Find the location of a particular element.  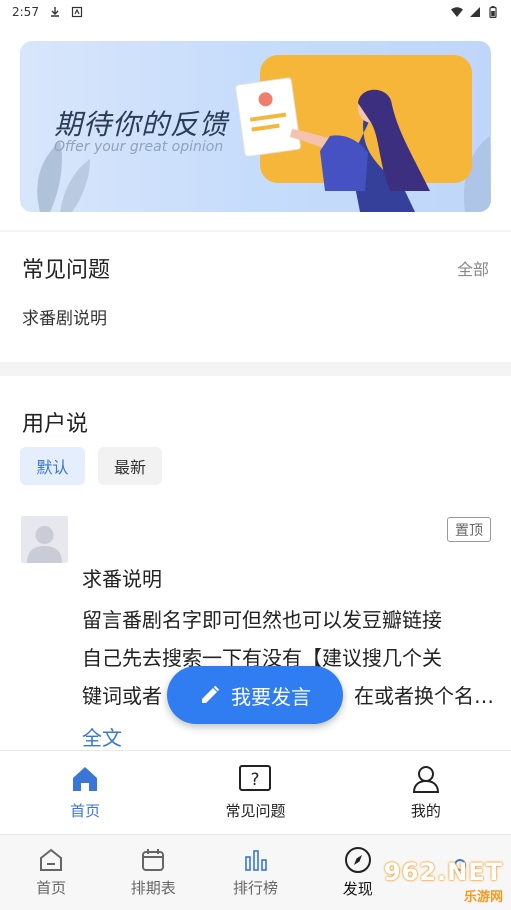

read-full-link: 全文 is located at coordinates (102, 736).